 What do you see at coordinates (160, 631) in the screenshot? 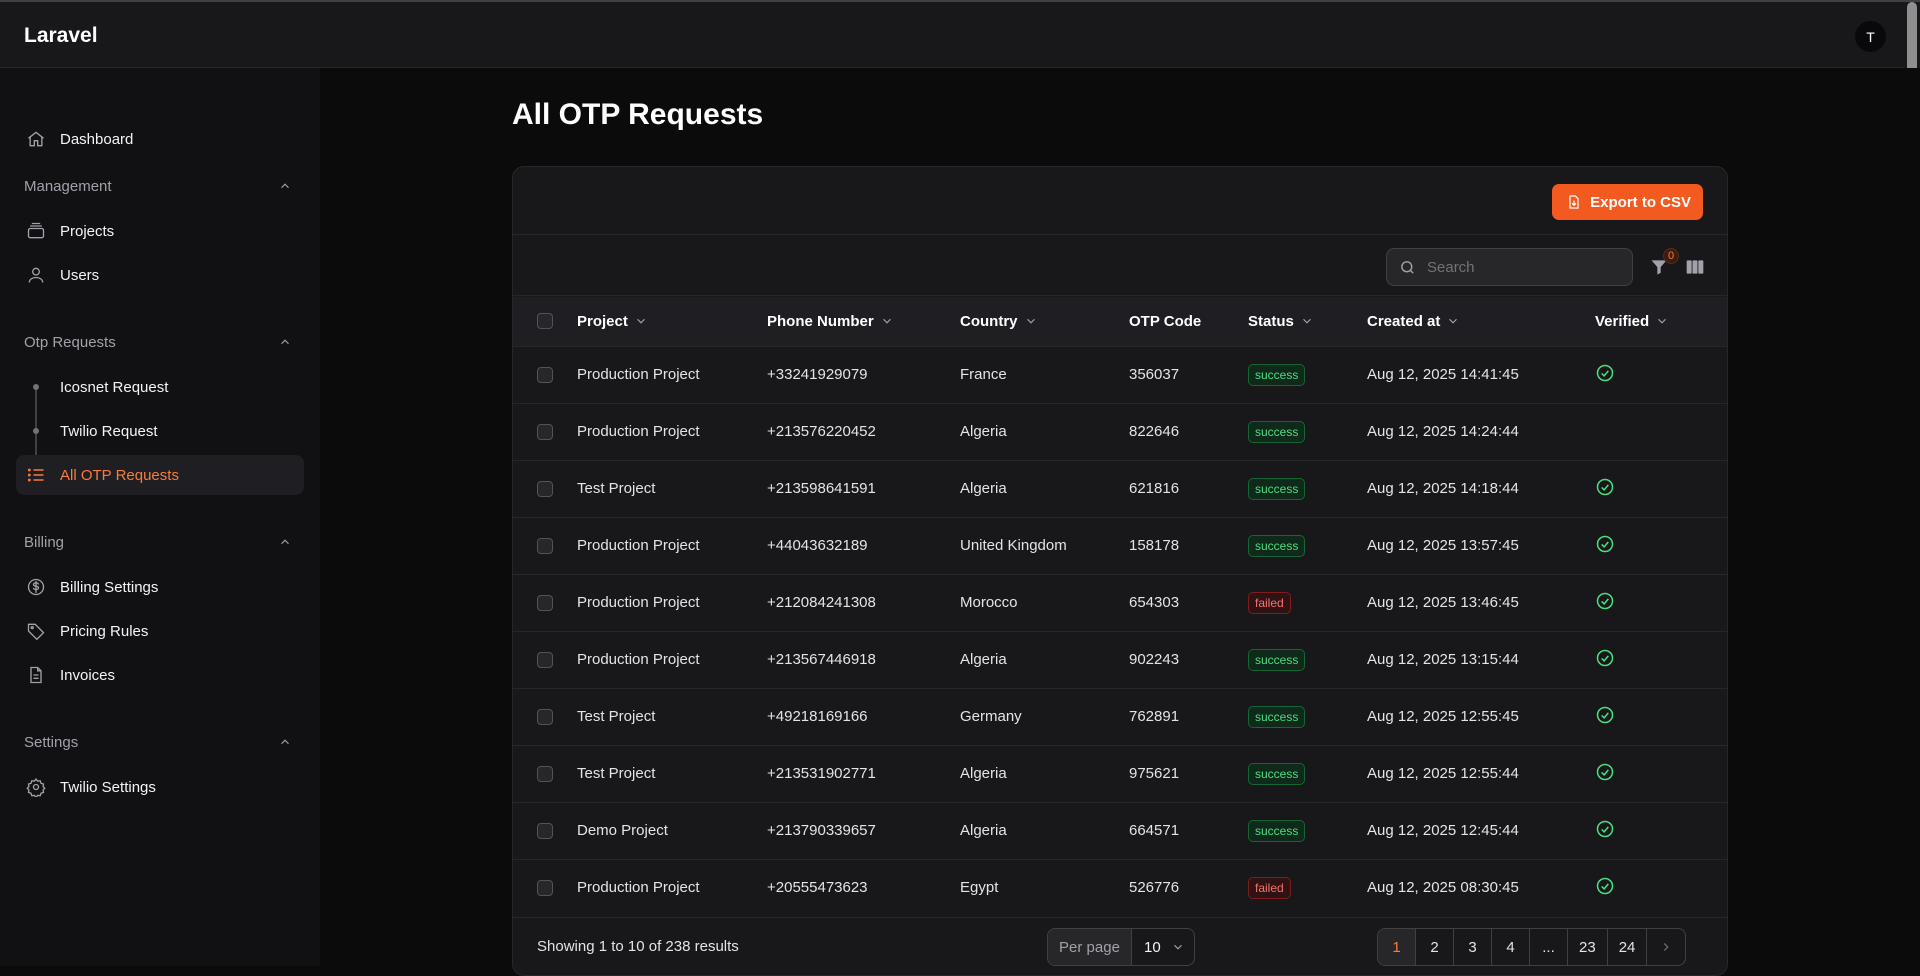
I see `sidebar-item-pricing-rules: Pricing Rules` at bounding box center [160, 631].